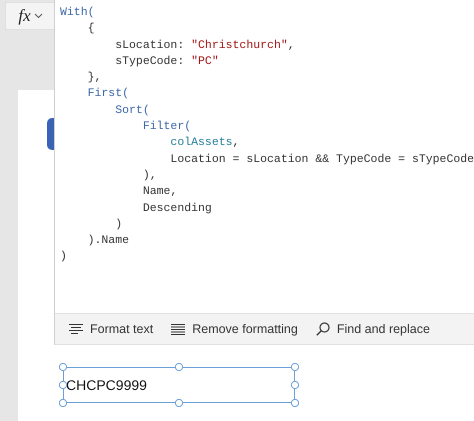 The image size is (474, 421). Describe the element at coordinates (76, 329) in the screenshot. I see `format-text-icon` at that location.